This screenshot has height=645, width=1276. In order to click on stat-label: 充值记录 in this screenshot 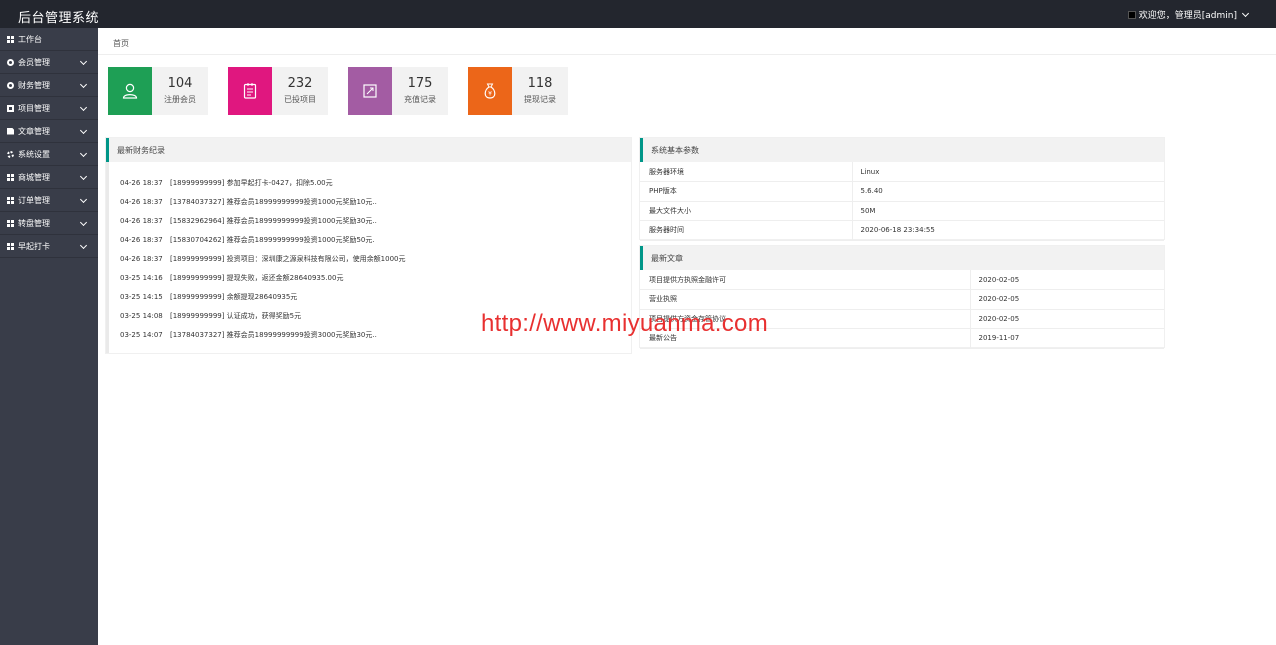, I will do `click(420, 99)`.